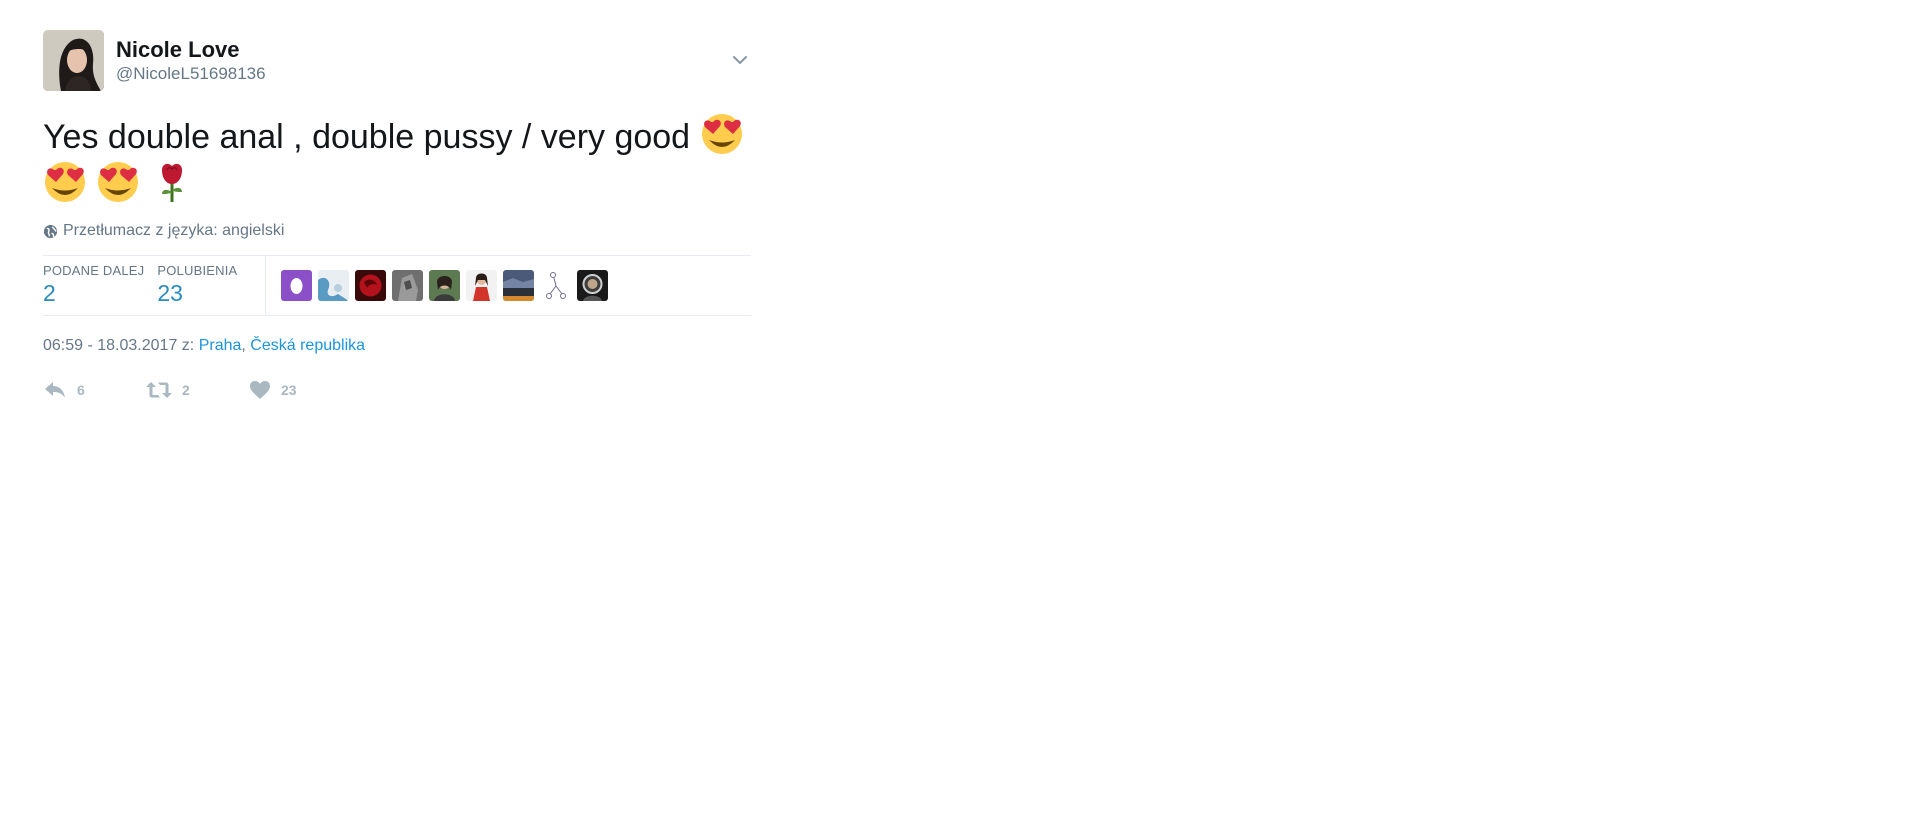  What do you see at coordinates (94, 390) in the screenshot?
I see `reply-button: 6` at bounding box center [94, 390].